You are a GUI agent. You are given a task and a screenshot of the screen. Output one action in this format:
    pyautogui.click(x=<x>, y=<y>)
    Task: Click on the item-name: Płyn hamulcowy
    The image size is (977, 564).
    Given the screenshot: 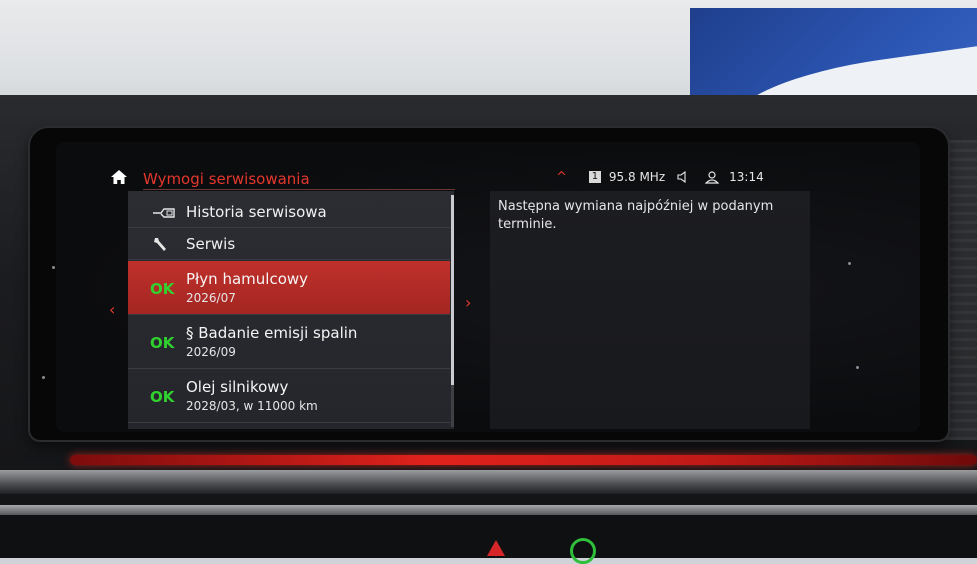 What is the action you would take?
    pyautogui.click(x=247, y=279)
    